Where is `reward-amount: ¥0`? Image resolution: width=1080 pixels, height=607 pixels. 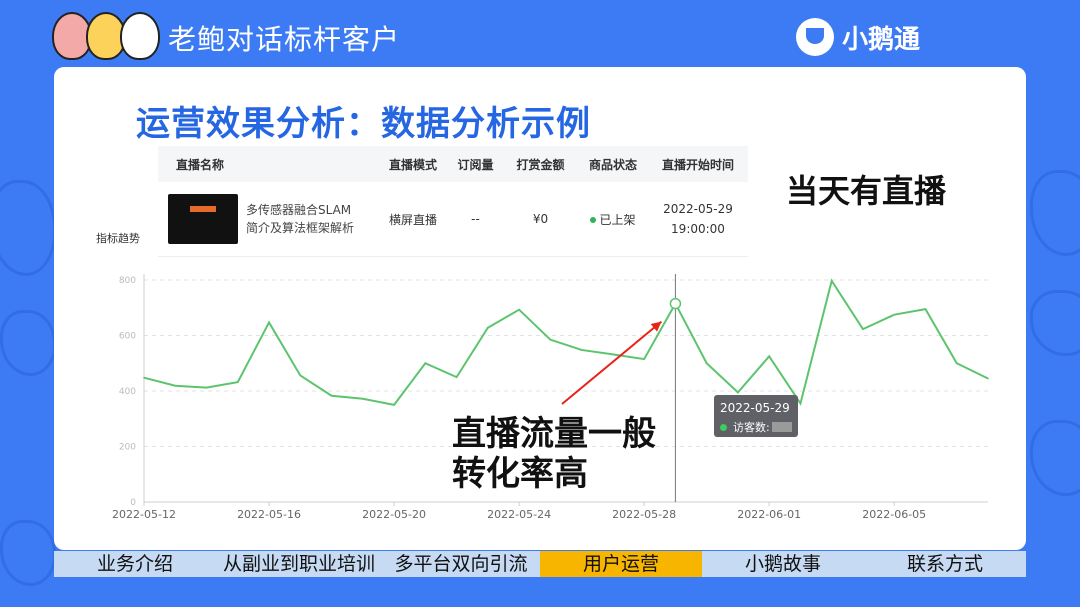 reward-amount: ¥0 is located at coordinates (540, 219).